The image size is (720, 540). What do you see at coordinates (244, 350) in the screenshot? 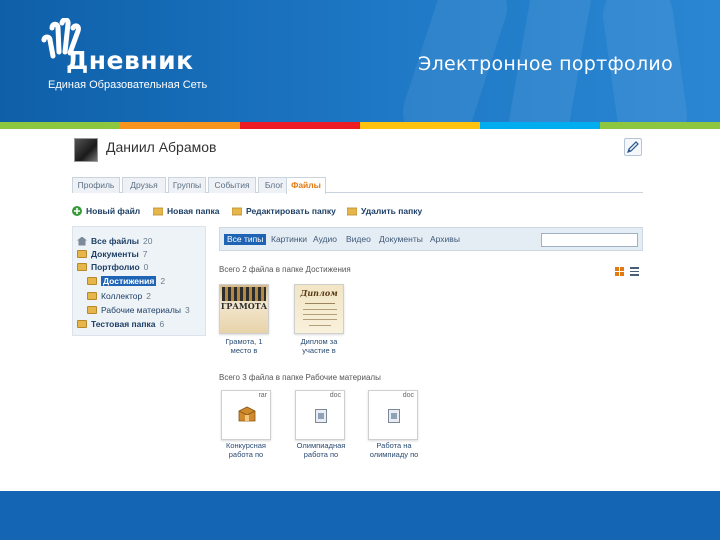
I see `file-name-line: место в` at bounding box center [244, 350].